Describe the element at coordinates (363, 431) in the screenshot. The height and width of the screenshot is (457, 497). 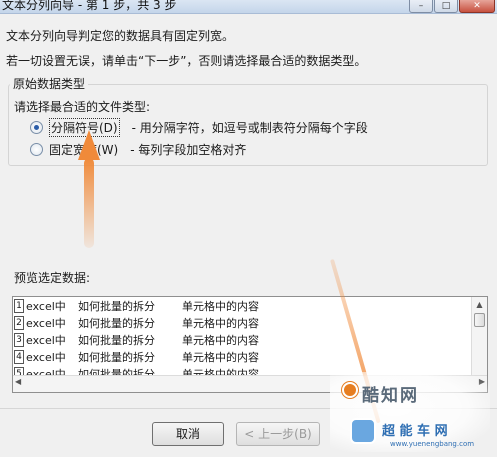
I see `watermark-robot-icon` at that location.